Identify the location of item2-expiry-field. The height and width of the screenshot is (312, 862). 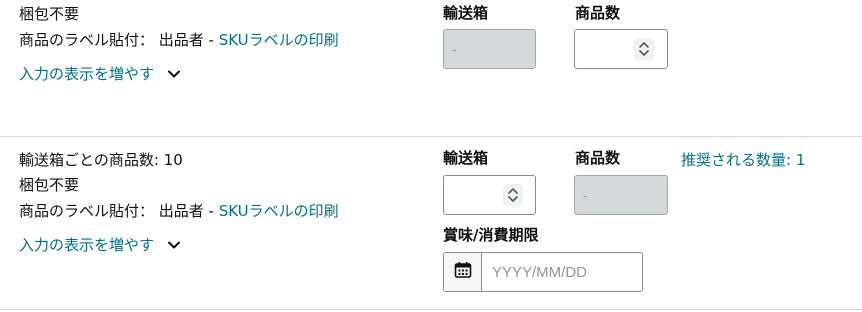
(543, 272).